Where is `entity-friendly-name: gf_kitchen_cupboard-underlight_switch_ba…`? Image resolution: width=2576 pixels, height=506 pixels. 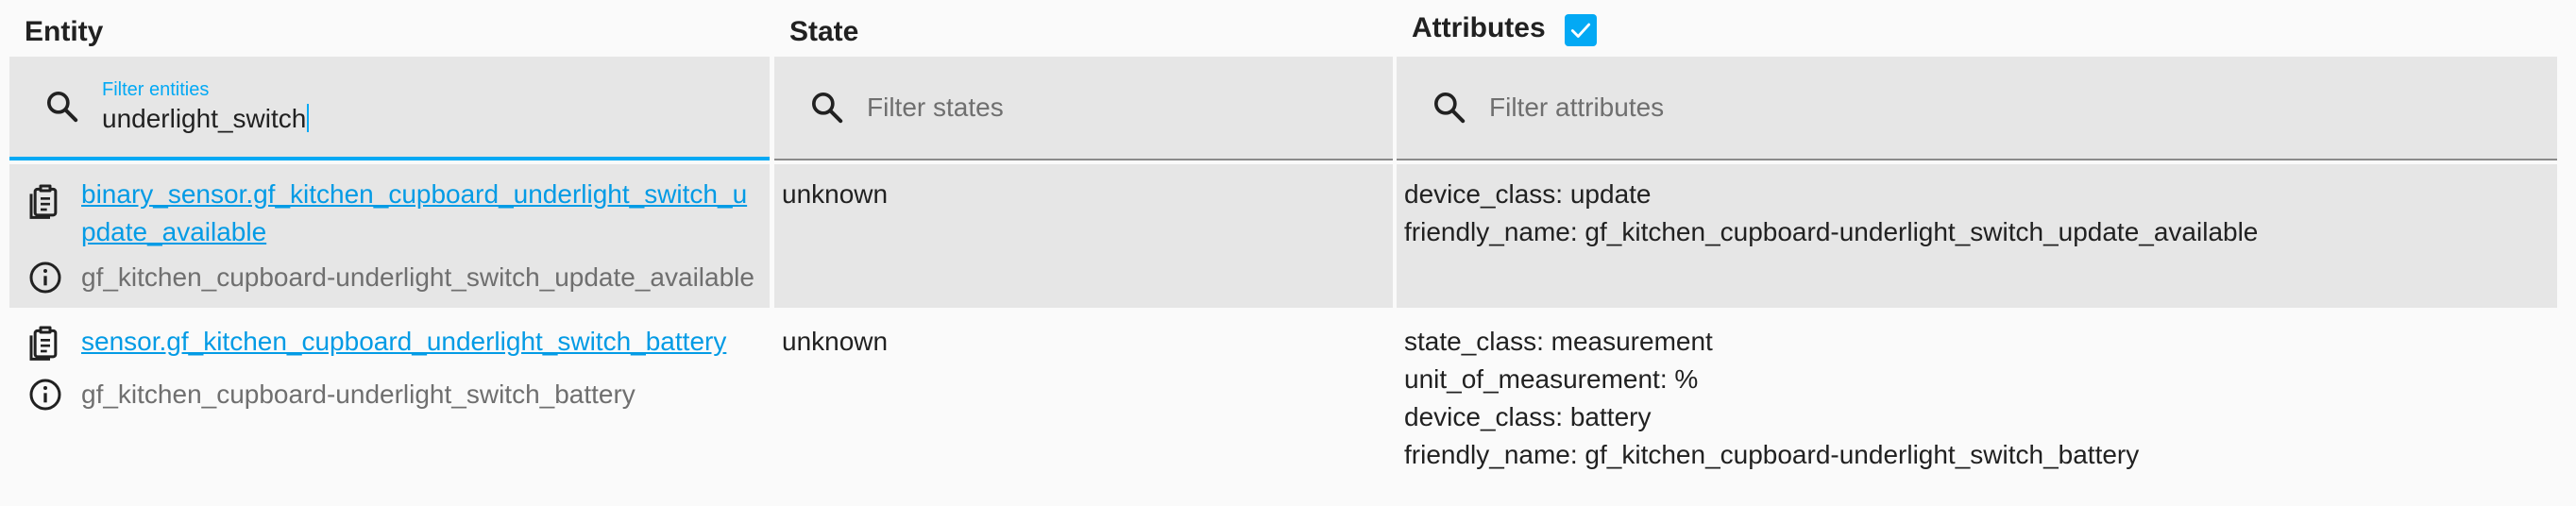 entity-friendly-name: gf_kitchen_cupboard-underlight_switch_ba… is located at coordinates (358, 394).